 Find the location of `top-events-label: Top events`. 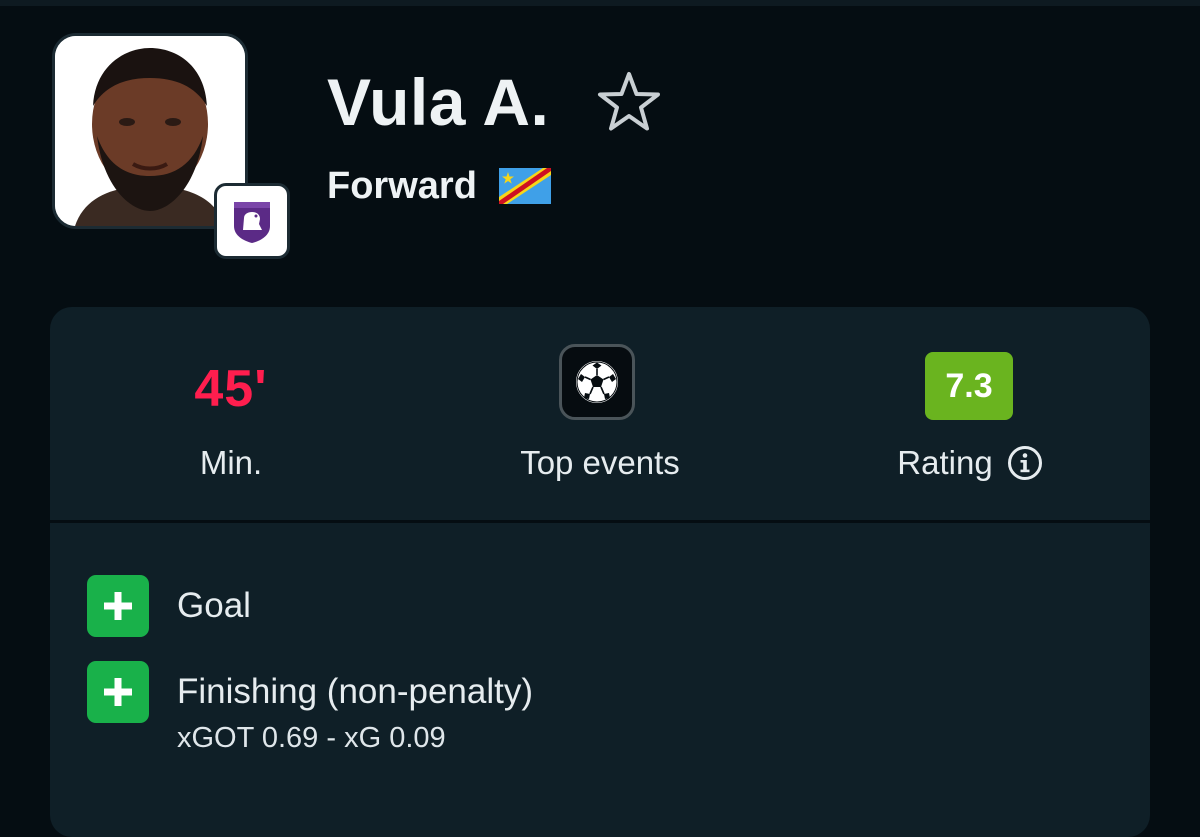

top-events-label: Top events is located at coordinates (600, 462).